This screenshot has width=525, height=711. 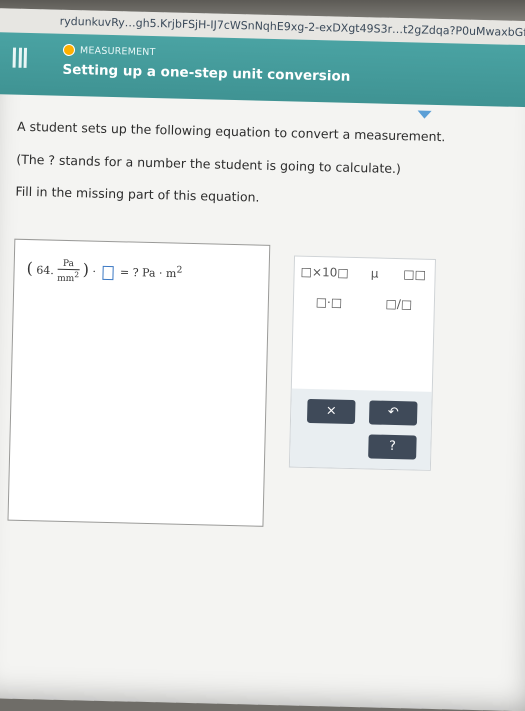 What do you see at coordinates (108, 272) in the screenshot?
I see `missing-factor-input` at bounding box center [108, 272].